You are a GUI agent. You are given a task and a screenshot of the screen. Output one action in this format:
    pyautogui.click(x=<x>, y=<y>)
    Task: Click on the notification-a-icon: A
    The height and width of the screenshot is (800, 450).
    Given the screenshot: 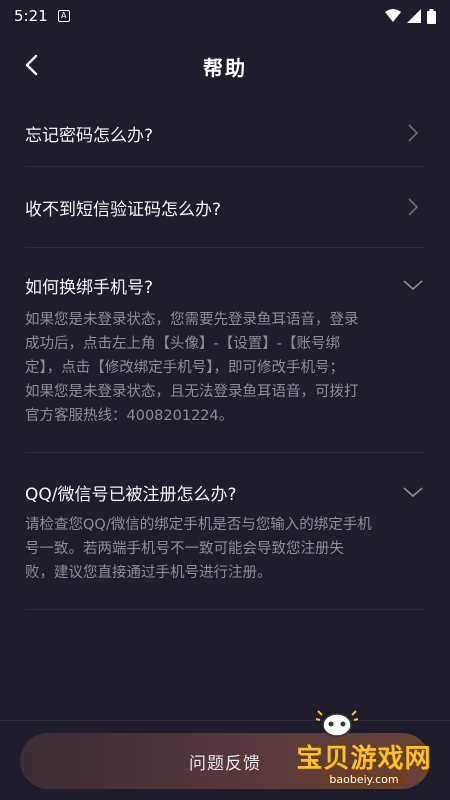 What is the action you would take?
    pyautogui.click(x=63, y=16)
    